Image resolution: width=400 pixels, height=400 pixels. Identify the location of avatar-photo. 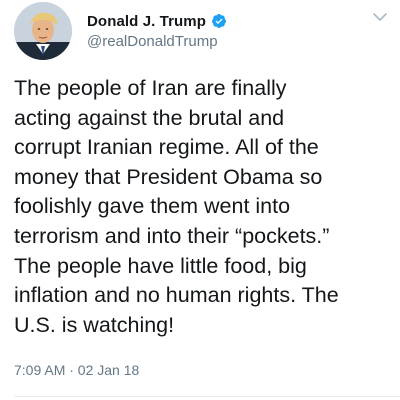
(43, 31).